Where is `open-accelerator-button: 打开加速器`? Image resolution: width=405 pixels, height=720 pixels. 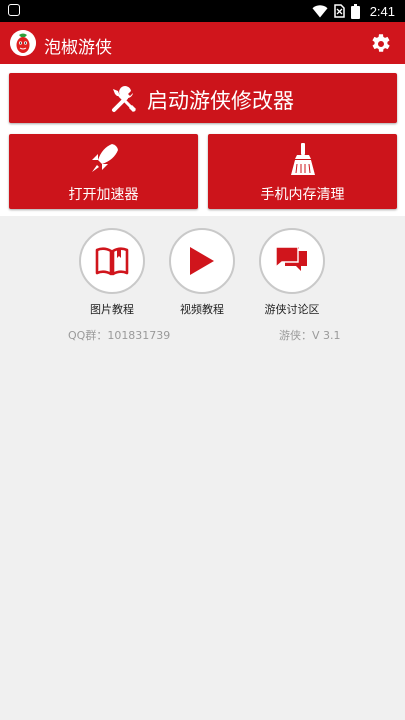
open-accelerator-button: 打开加速器 is located at coordinates (103, 171).